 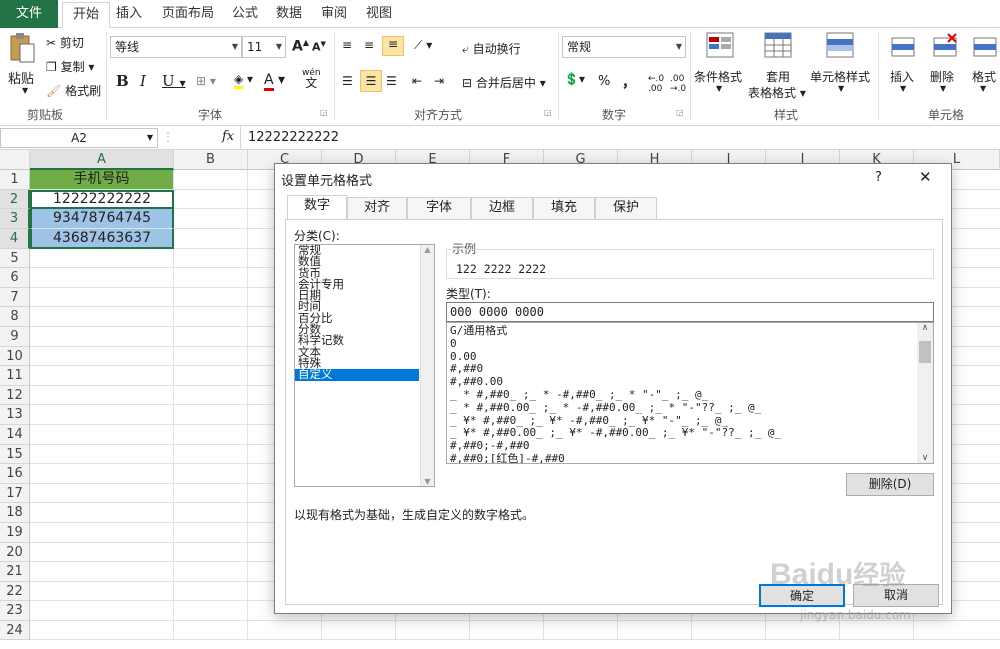 What do you see at coordinates (379, 15) in the screenshot?
I see `tab-view: 视图` at bounding box center [379, 15].